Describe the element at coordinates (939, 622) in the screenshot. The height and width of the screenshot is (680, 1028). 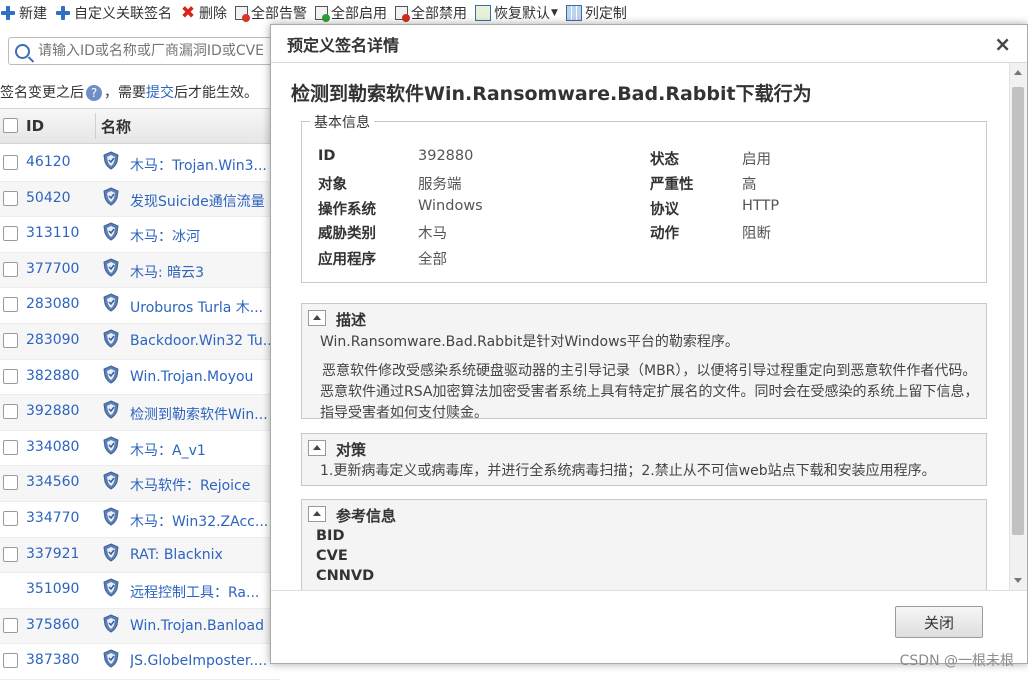
I see `close-button: 关闭` at that location.